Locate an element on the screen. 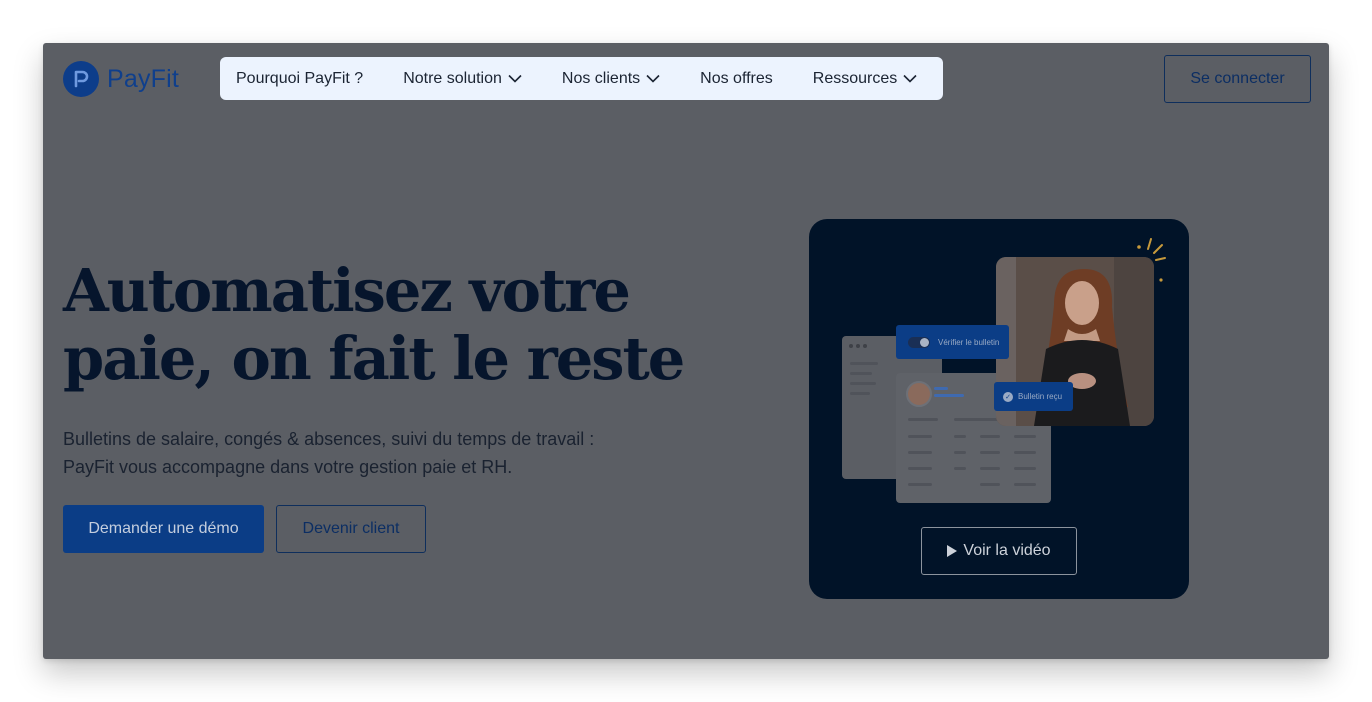  payslip-received-label: Bulletin reçu is located at coordinates (1040, 396).